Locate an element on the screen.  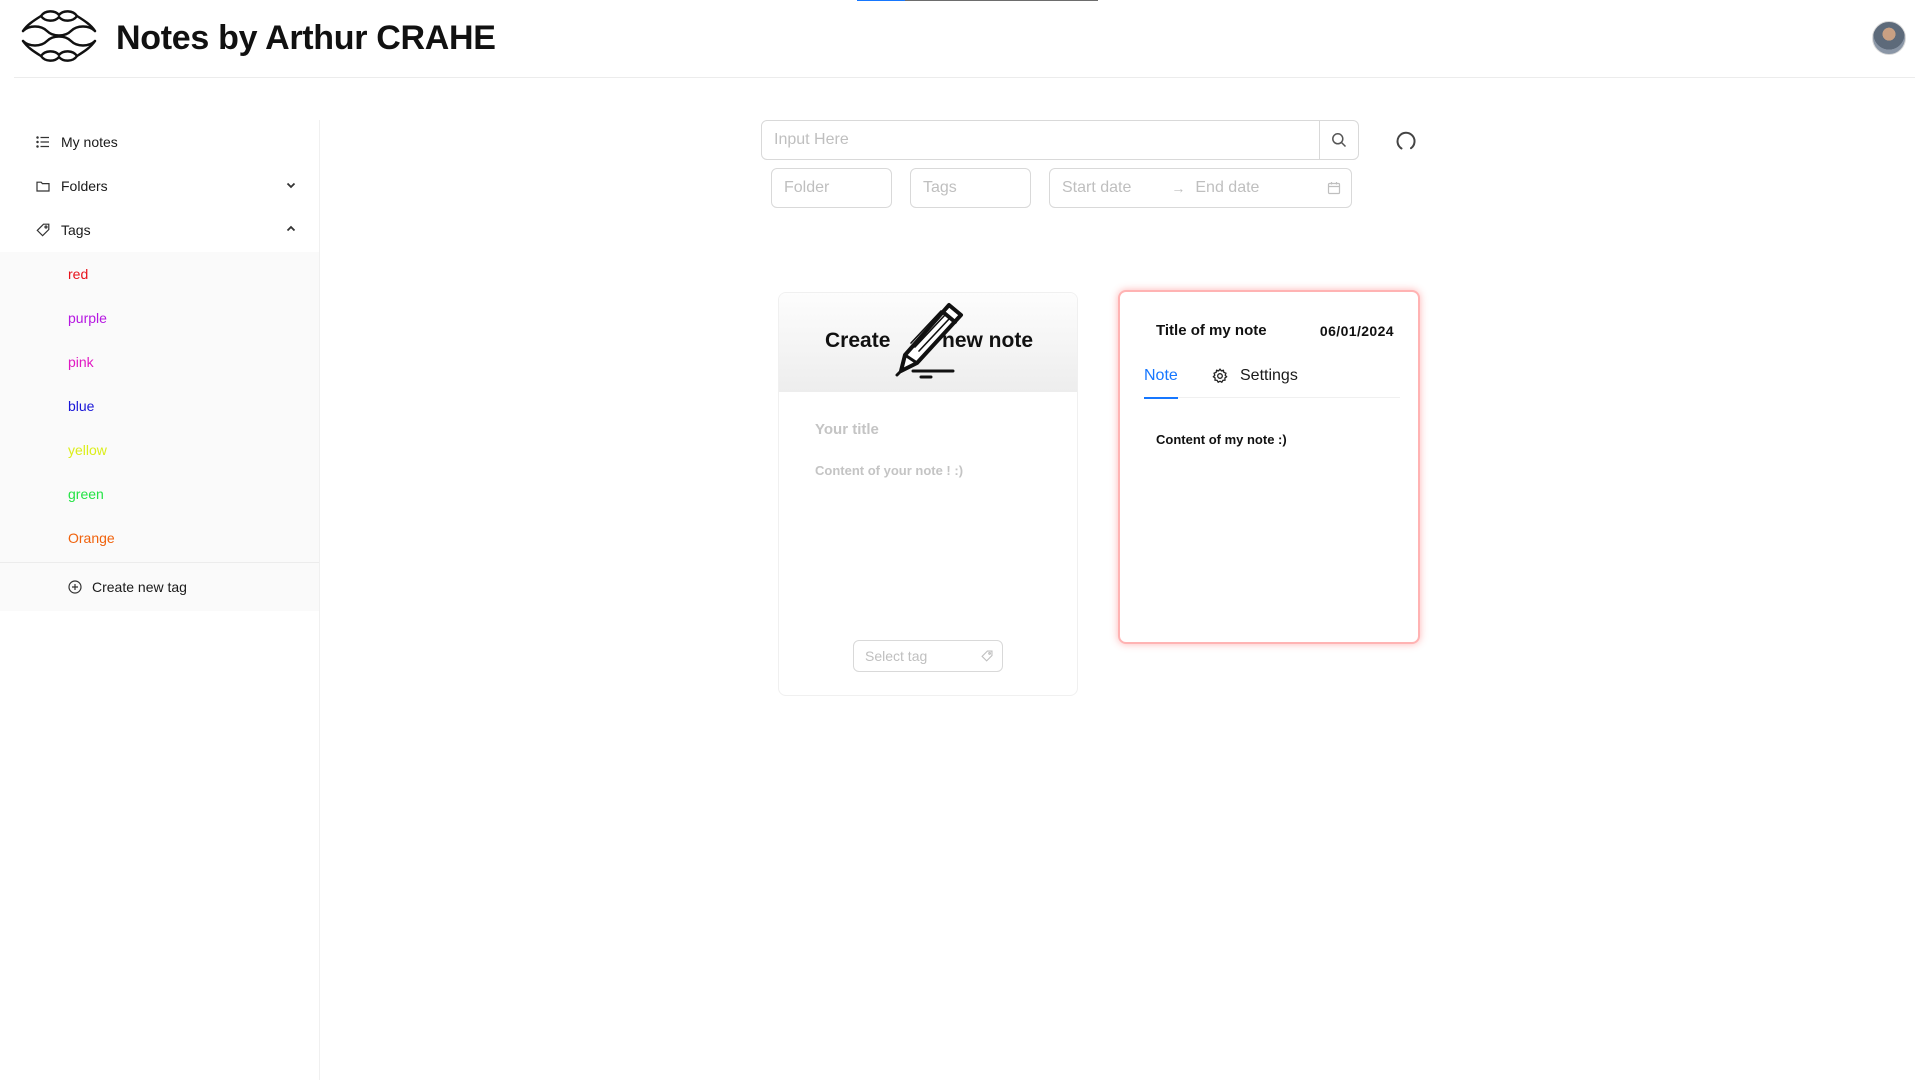
calendar-icon is located at coordinates (1334, 188).